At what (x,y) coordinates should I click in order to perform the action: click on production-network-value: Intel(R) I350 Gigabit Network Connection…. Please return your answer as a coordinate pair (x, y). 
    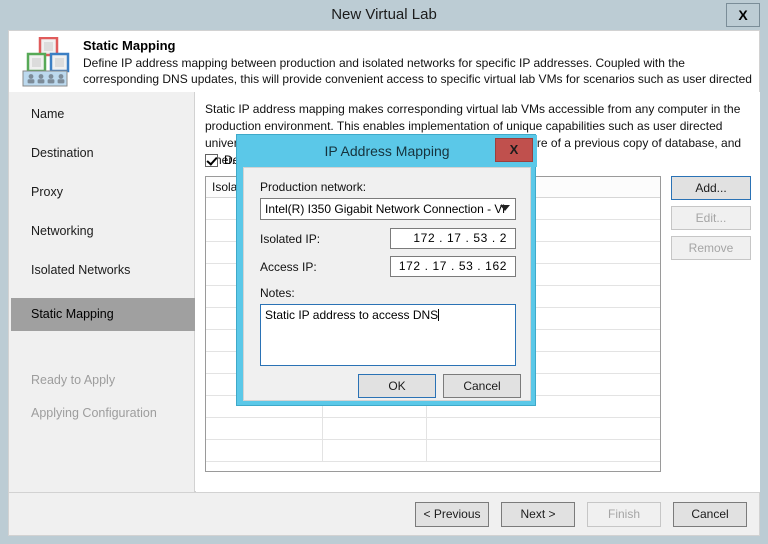
    Looking at the image, I should click on (385, 209).